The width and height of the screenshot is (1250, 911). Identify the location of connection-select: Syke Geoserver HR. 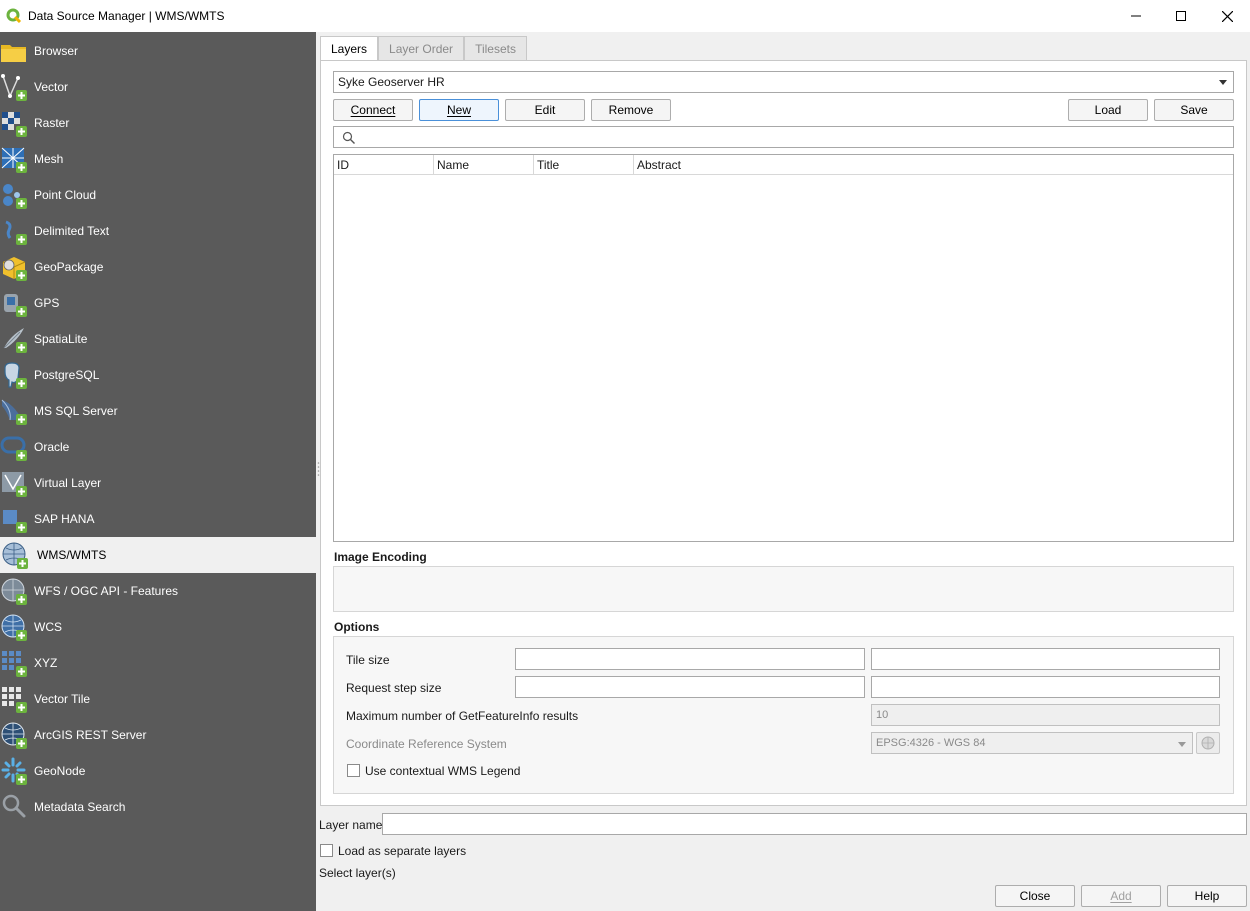
(783, 82).